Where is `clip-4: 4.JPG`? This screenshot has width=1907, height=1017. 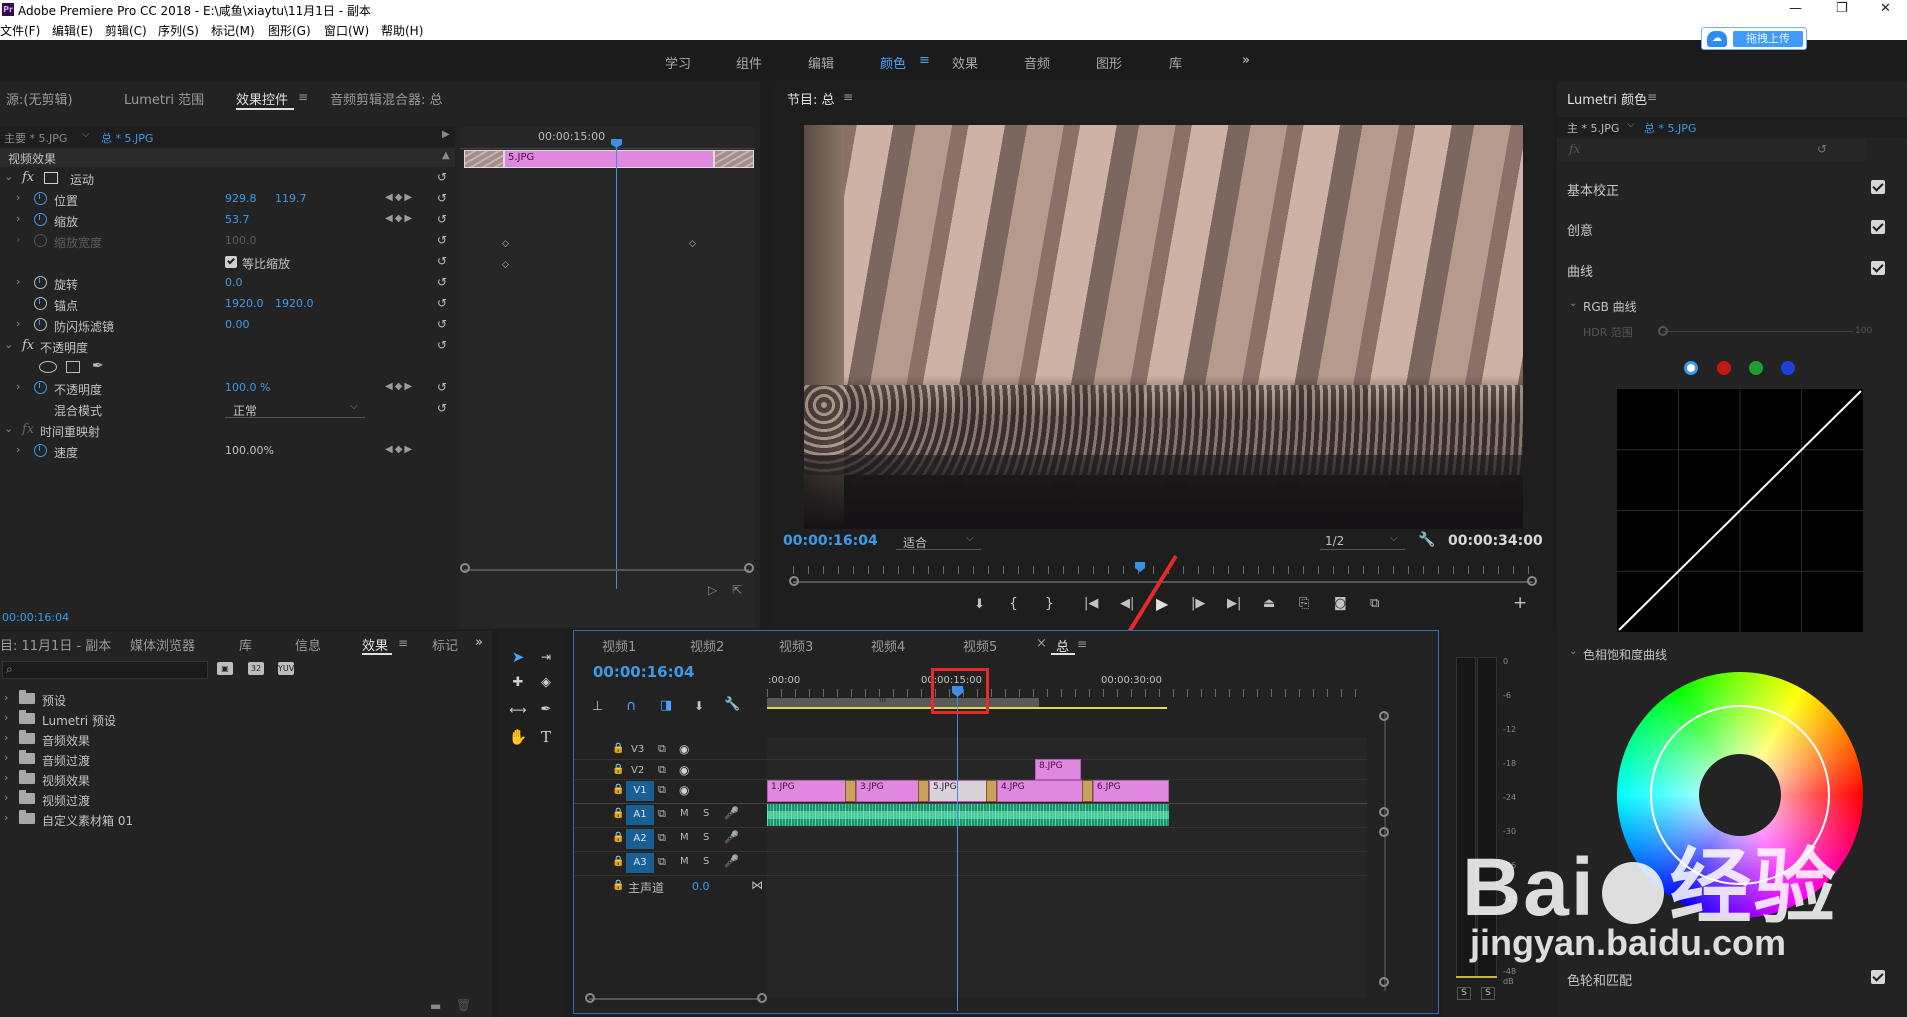 clip-4: 4.JPG is located at coordinates (1043, 791).